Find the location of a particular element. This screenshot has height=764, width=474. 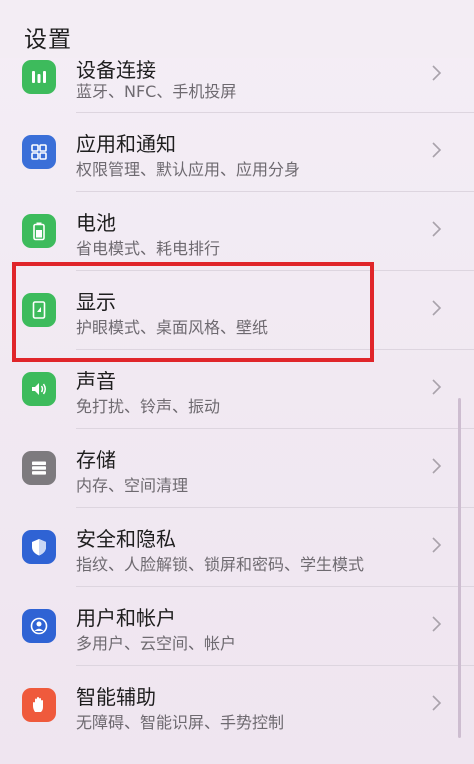

settings-item-battery: 电池 省电模式、耗电排行 is located at coordinates (237, 231).